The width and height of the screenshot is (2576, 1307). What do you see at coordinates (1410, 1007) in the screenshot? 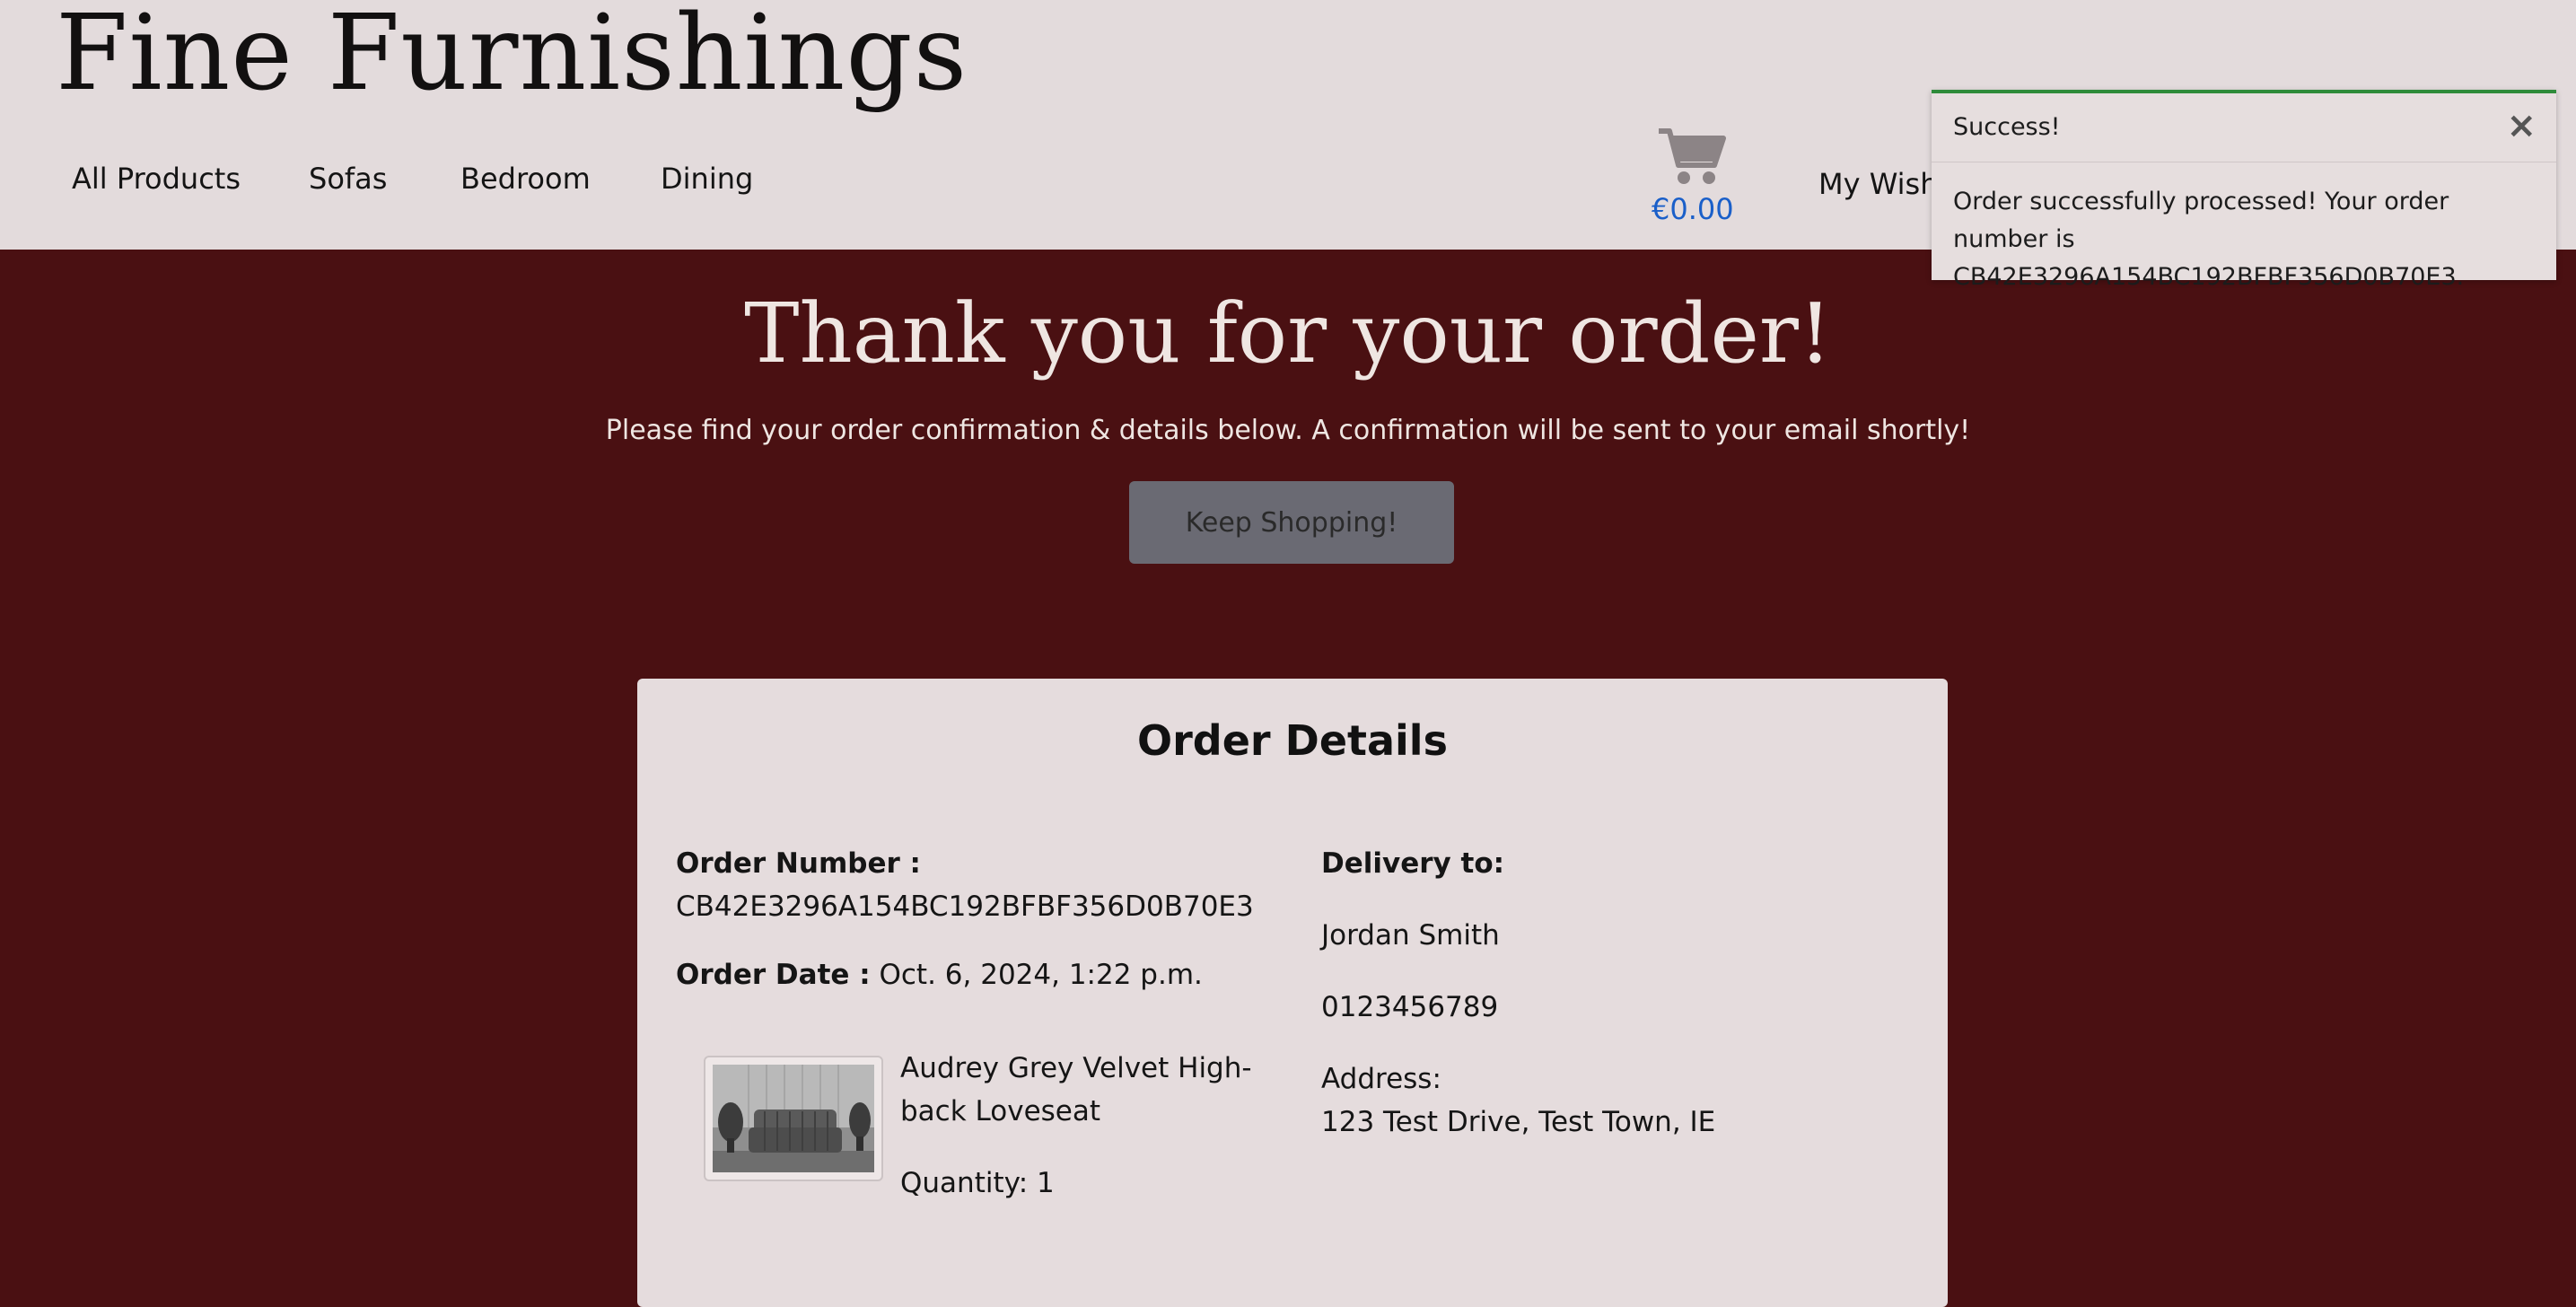
I see `delivery-phone: 0123456789` at bounding box center [1410, 1007].